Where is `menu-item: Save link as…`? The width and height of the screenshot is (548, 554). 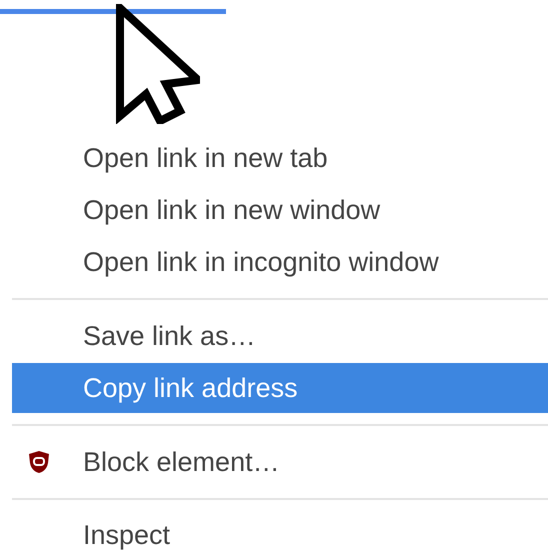
menu-item: Save link as… is located at coordinates (280, 336).